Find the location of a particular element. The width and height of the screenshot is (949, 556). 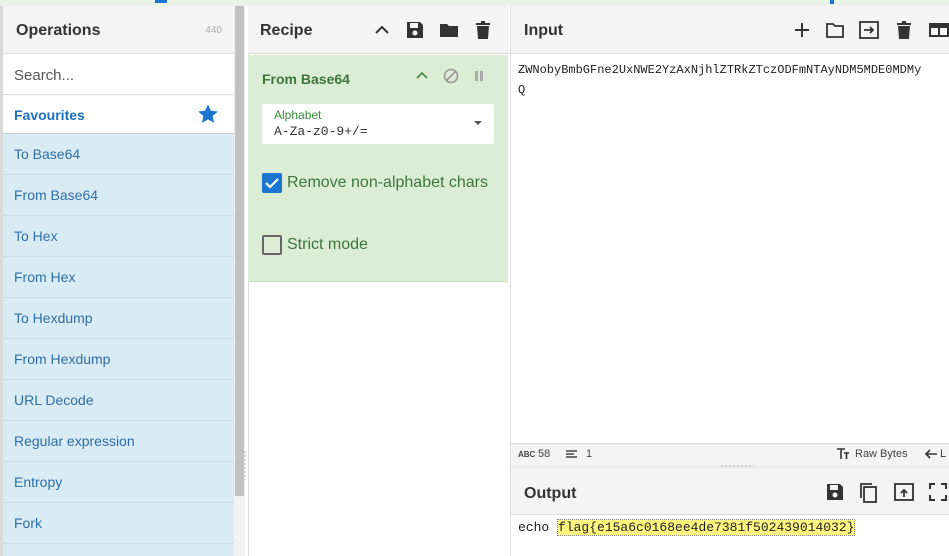

alphabet-select: Alphabet A-Za-z0-9+/= is located at coordinates (378, 124).